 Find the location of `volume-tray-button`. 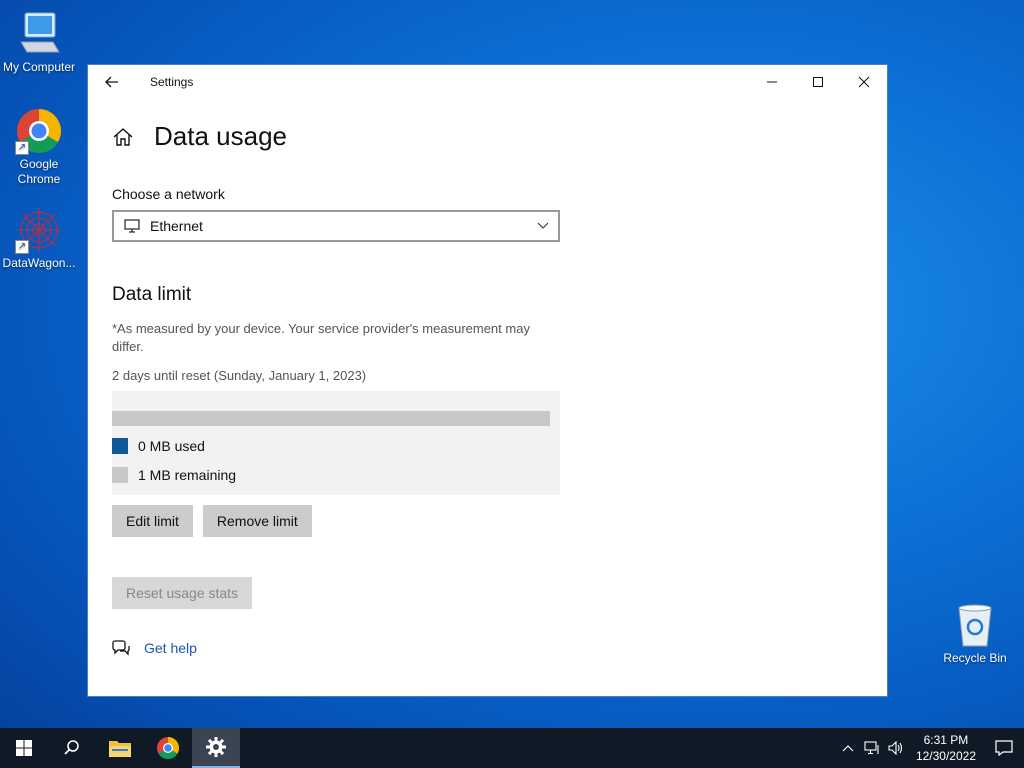

volume-tray-button is located at coordinates (896, 748).